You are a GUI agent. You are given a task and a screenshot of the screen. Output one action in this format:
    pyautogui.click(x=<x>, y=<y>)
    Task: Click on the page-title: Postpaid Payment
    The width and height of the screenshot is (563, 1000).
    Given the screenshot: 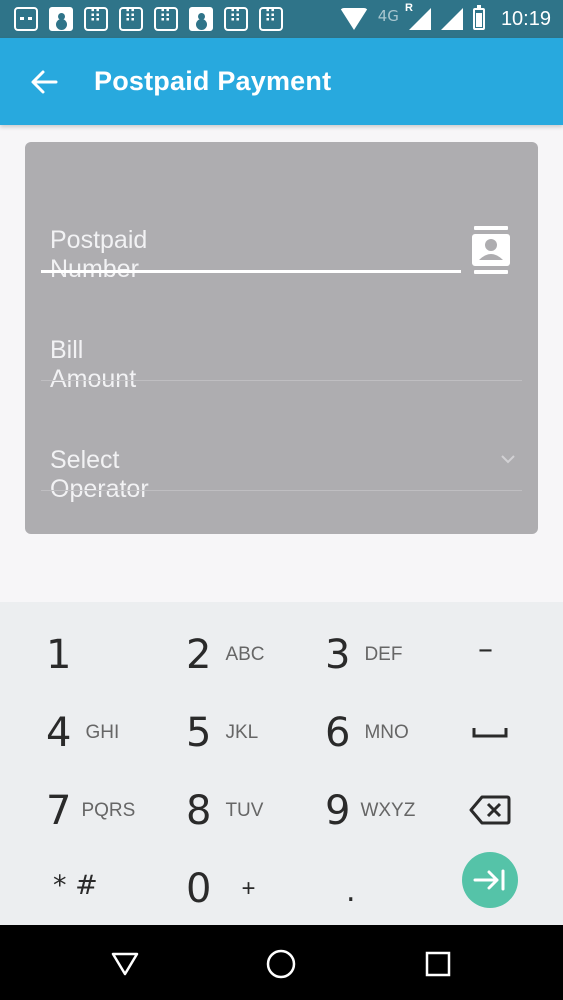 What is the action you would take?
    pyautogui.click(x=213, y=81)
    